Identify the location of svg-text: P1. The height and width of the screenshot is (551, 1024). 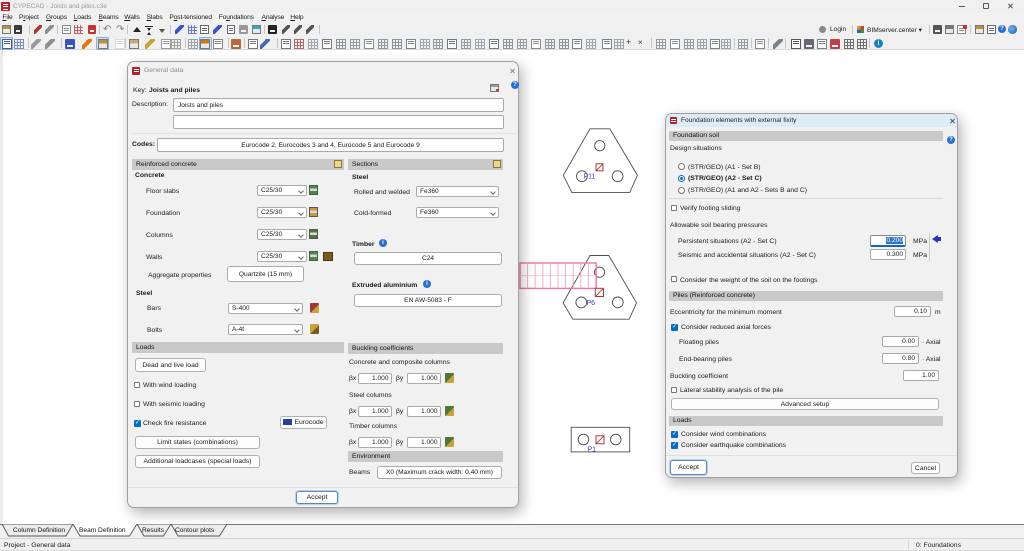
(592, 450).